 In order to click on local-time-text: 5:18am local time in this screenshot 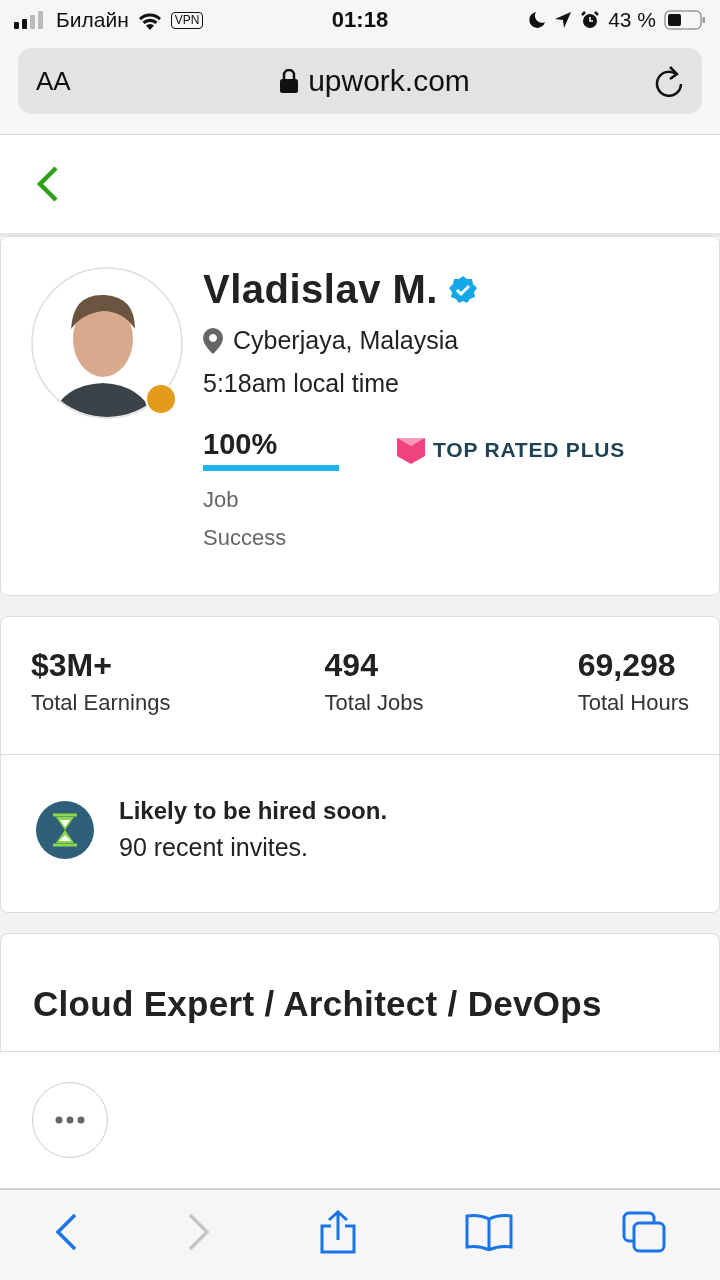, I will do `click(301, 383)`.